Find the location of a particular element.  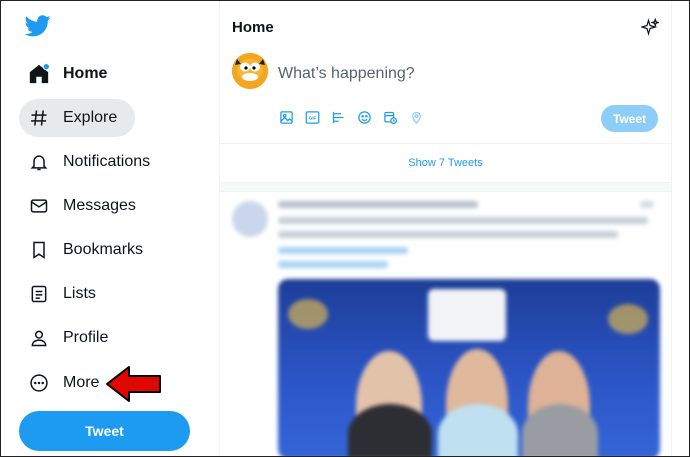

sidebar-item-bookmarks: Bookmarks is located at coordinates (90, 250).